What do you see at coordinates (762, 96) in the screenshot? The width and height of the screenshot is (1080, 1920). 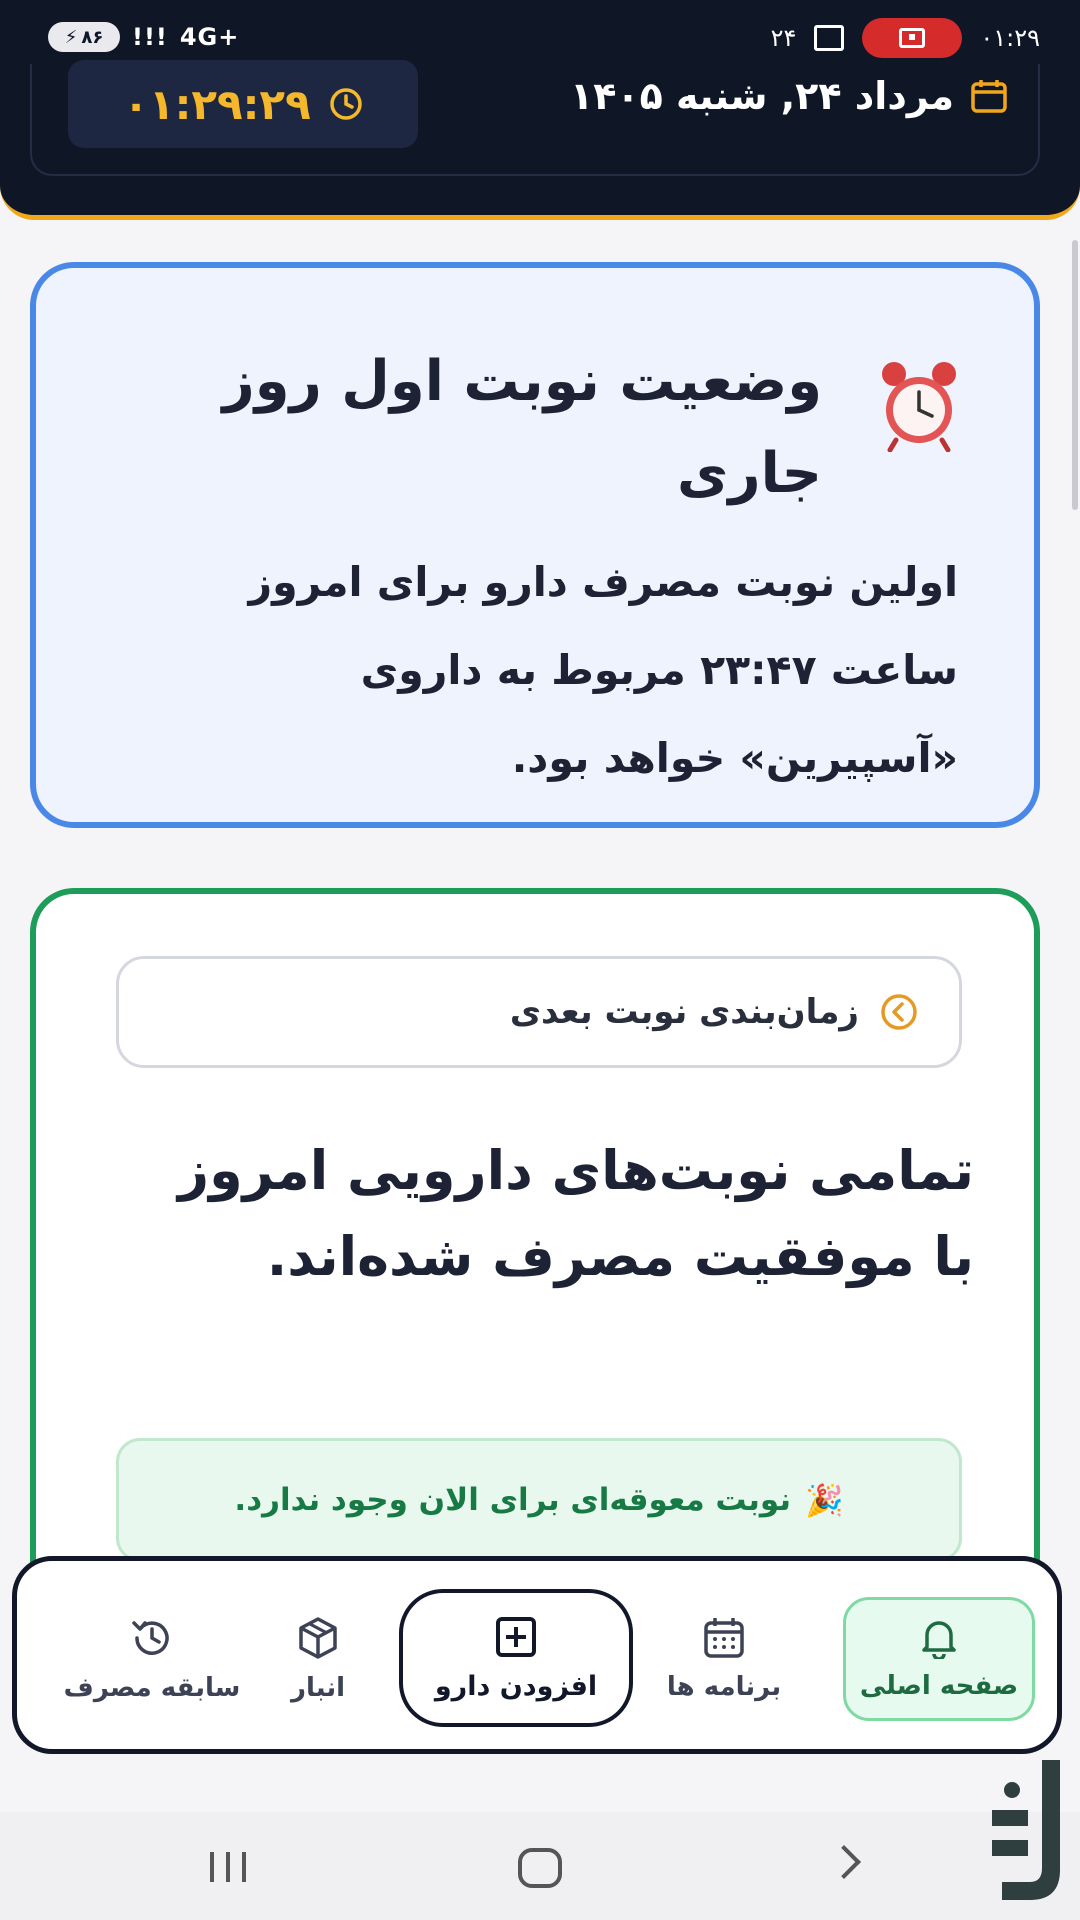 I see `date-text: مرداد ۲۴, شنبه ۱۴۰۵` at bounding box center [762, 96].